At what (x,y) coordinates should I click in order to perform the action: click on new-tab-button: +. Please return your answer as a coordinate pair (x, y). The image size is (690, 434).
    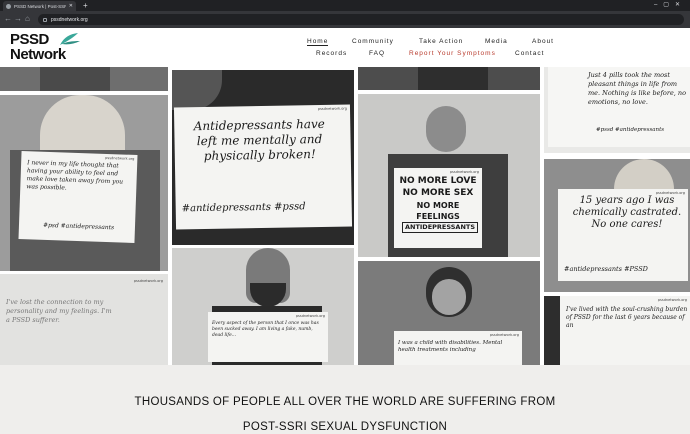
    Looking at the image, I should click on (85, 5).